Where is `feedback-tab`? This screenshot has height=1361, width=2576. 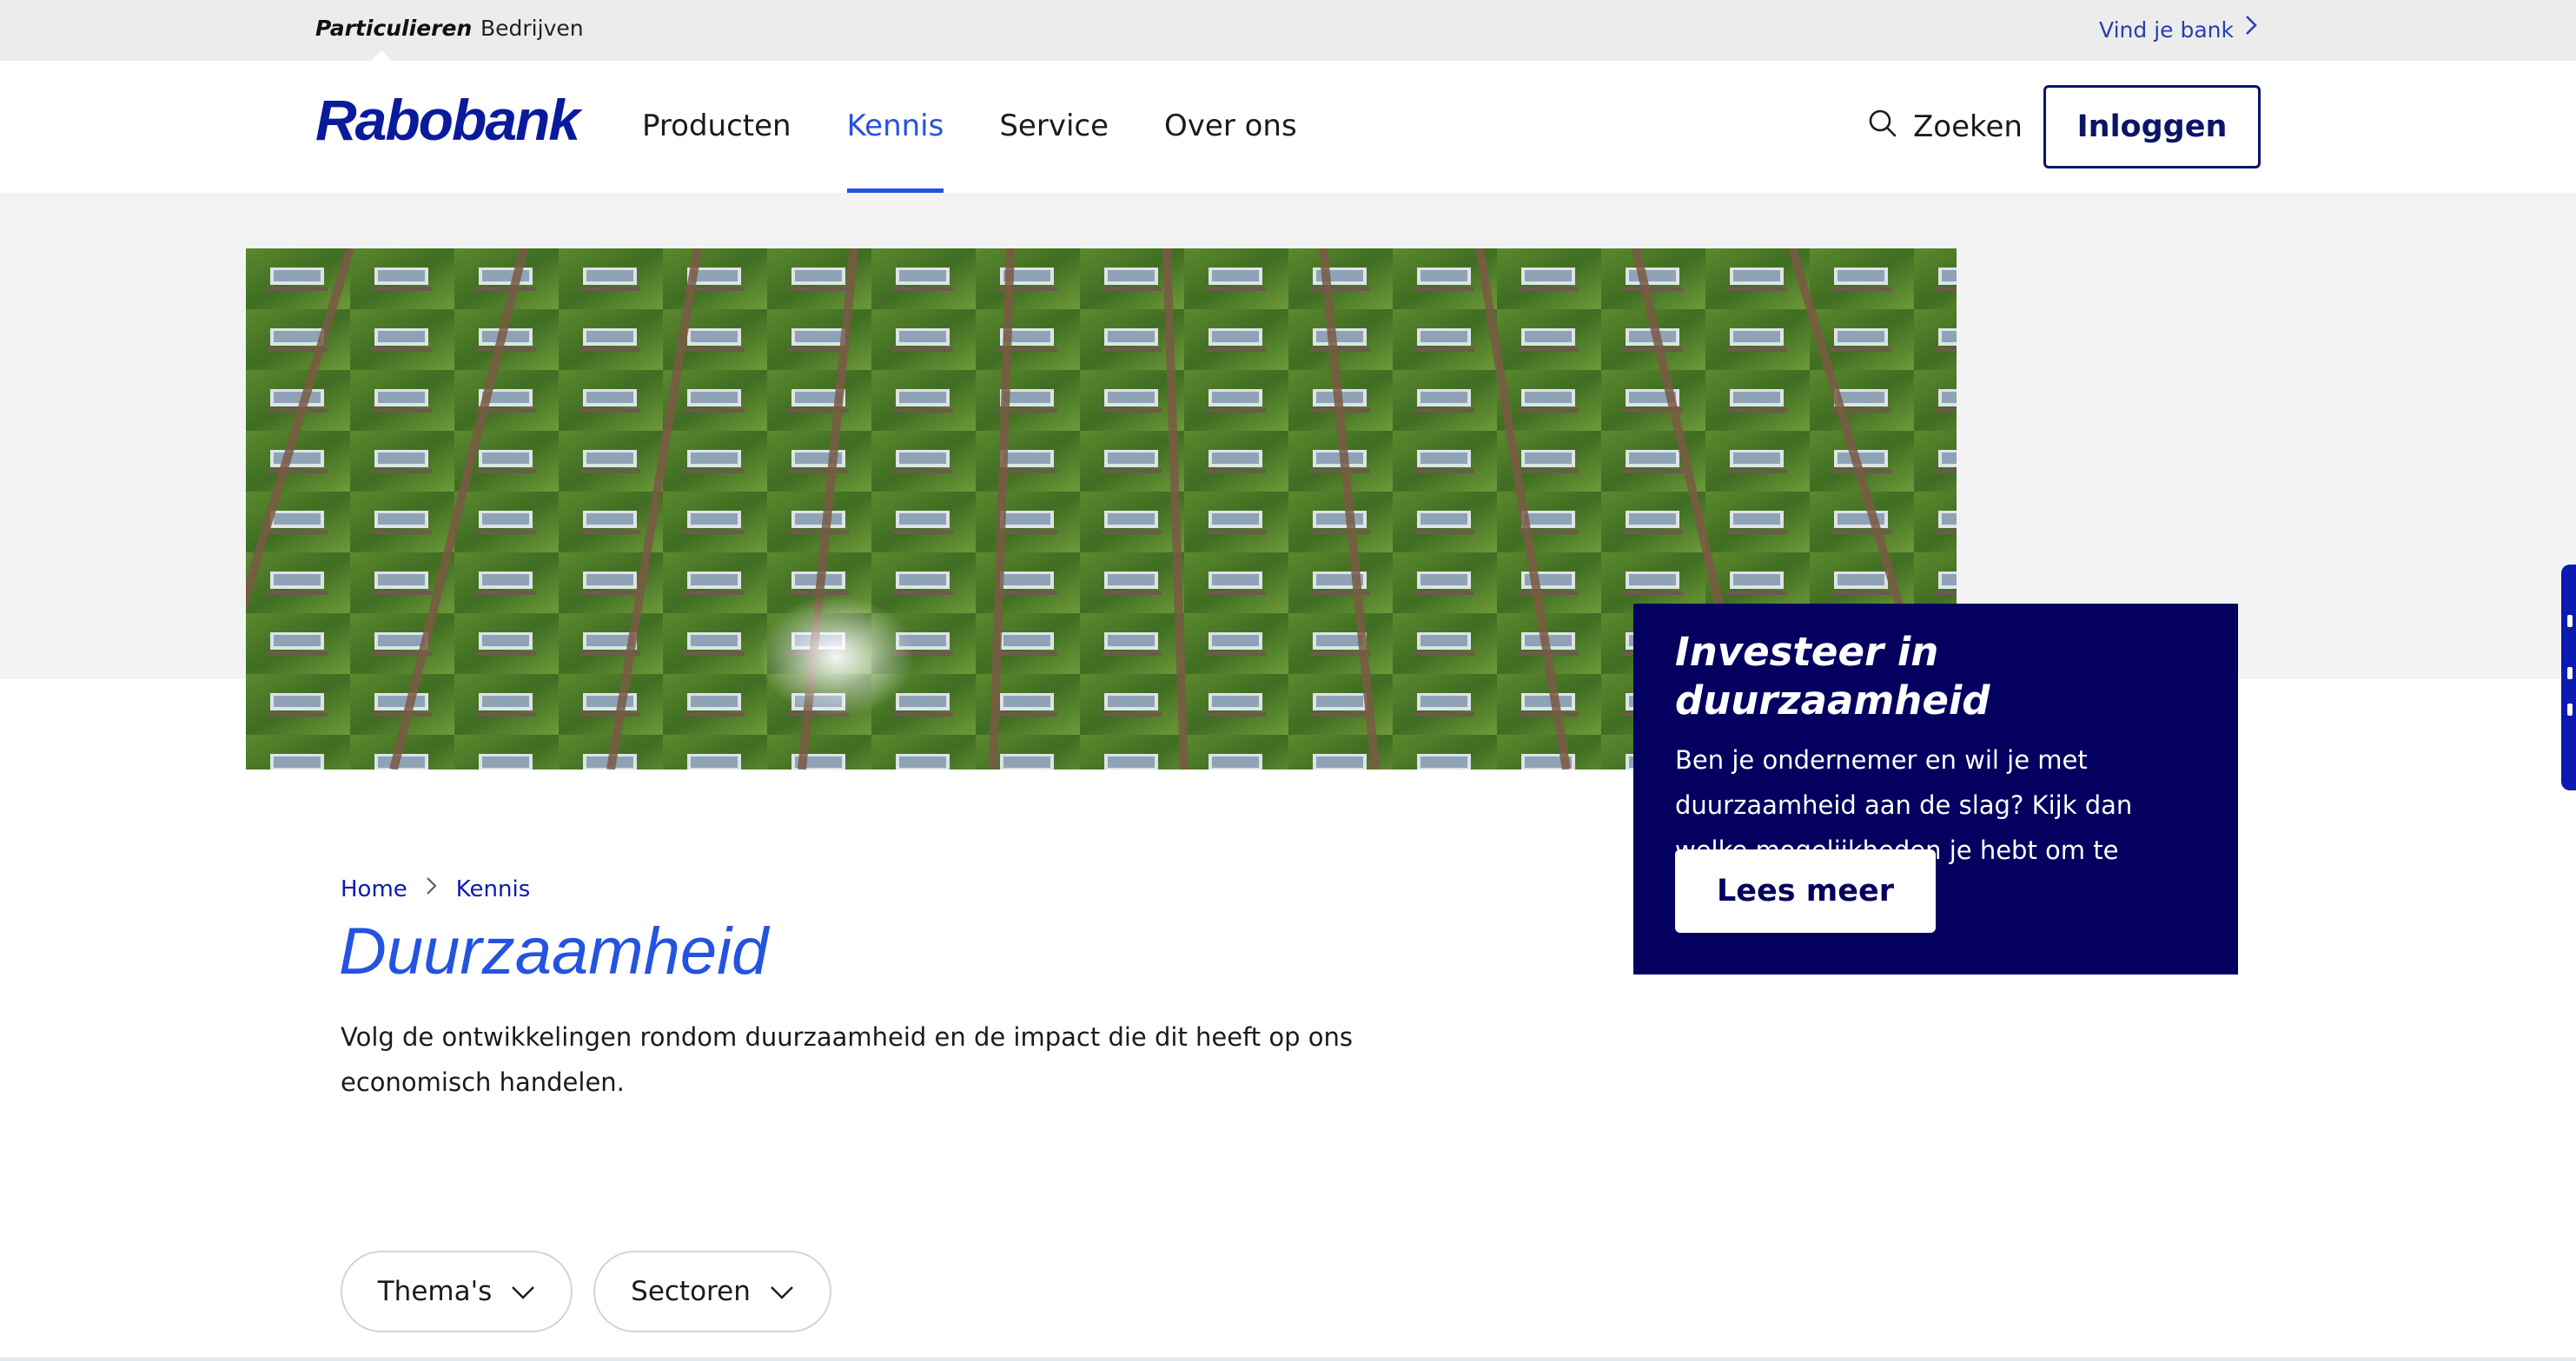
feedback-tab is located at coordinates (2568, 678).